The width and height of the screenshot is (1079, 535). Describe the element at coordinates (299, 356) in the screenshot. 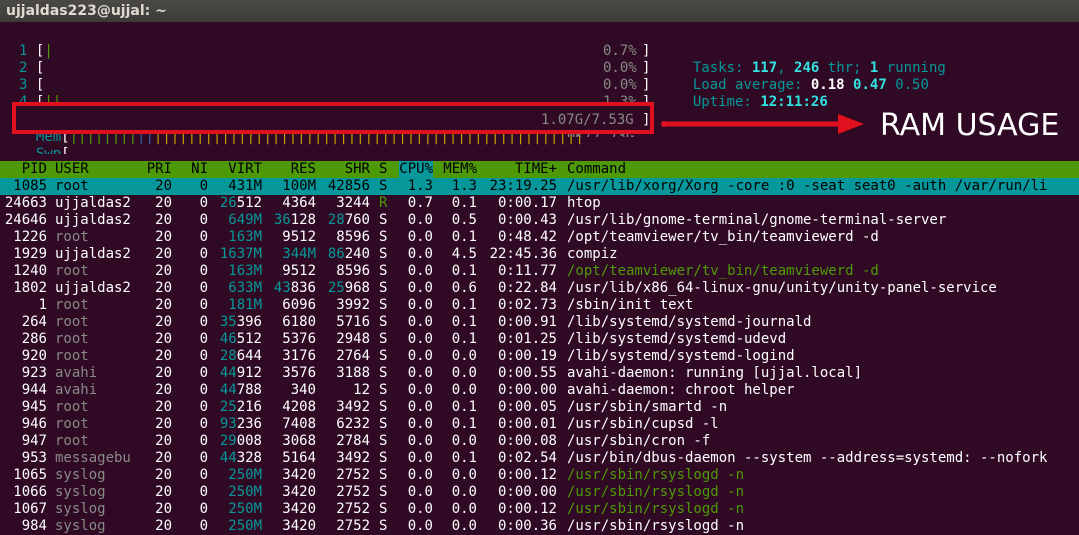

I see `cell-res: 3176` at that location.